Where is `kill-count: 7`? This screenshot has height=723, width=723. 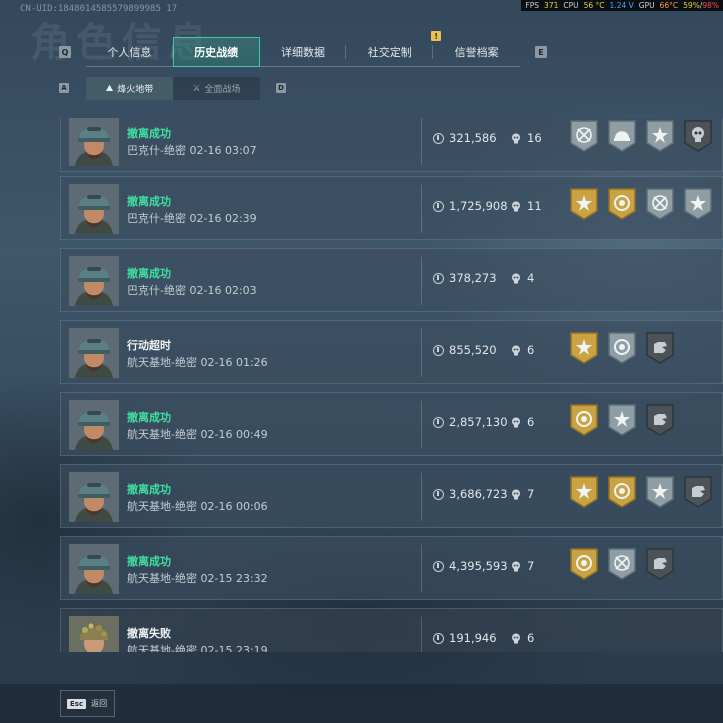 kill-count: 7 is located at coordinates (522, 494).